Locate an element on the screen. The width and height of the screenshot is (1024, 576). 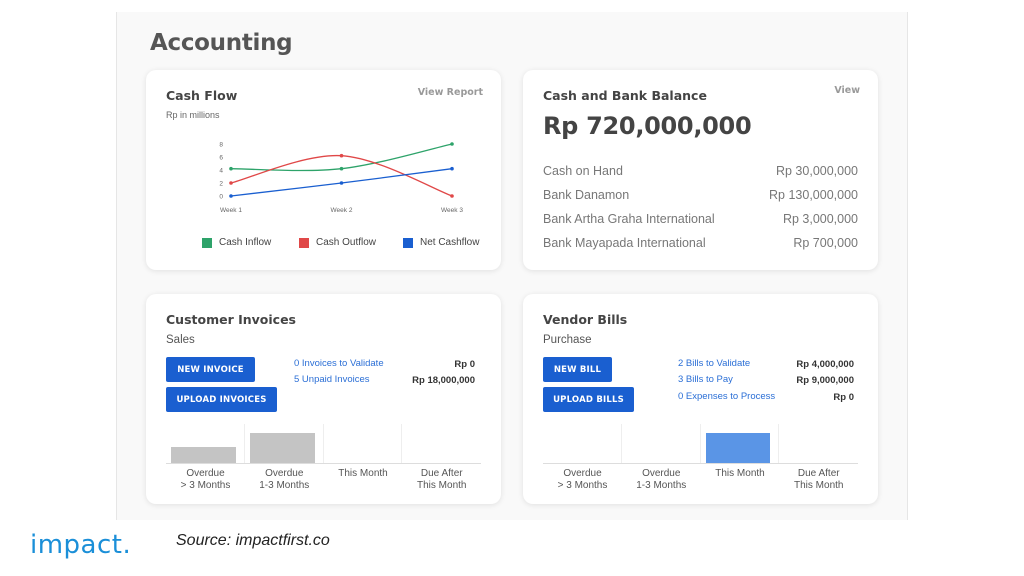
upload-bills-button: UPLOAD BILLS is located at coordinates (588, 399).